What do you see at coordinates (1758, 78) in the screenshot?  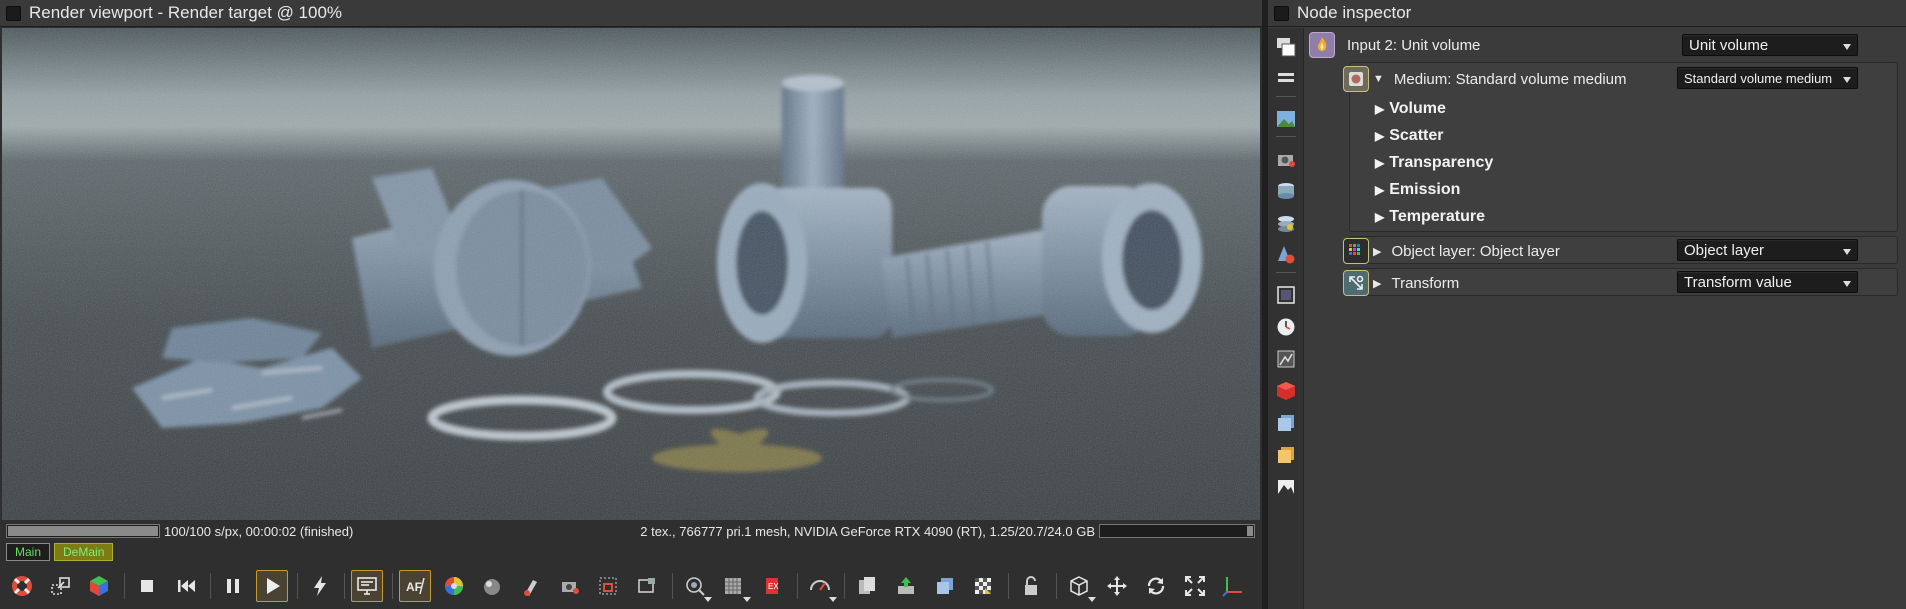 I see `medium-type-value: Standard volume medium` at bounding box center [1758, 78].